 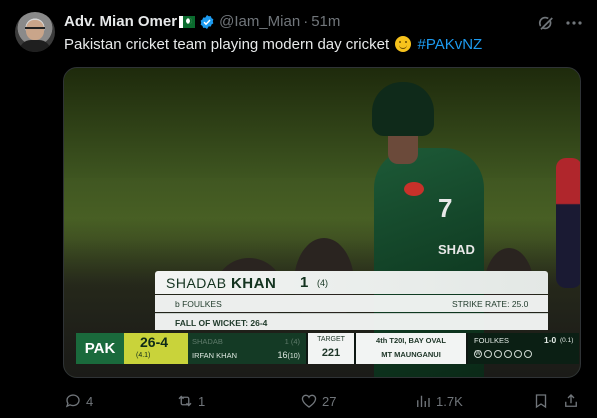 What do you see at coordinates (568, 223) in the screenshot?
I see `spectator-figure` at bounding box center [568, 223].